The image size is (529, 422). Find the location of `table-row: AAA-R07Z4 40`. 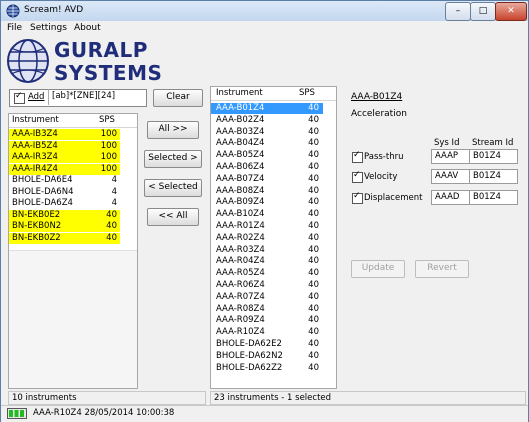

table-row: AAA-R07Z4 40 is located at coordinates (267, 297).